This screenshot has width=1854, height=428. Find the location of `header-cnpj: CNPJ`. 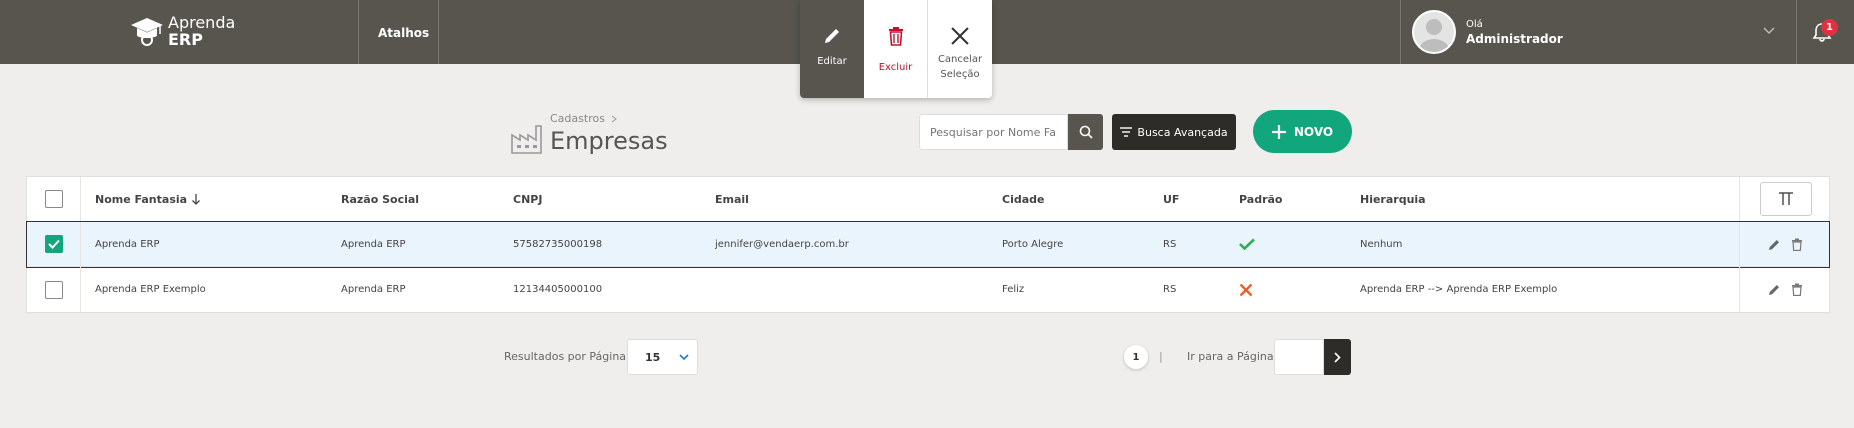

header-cnpj: CNPJ is located at coordinates (527, 199).